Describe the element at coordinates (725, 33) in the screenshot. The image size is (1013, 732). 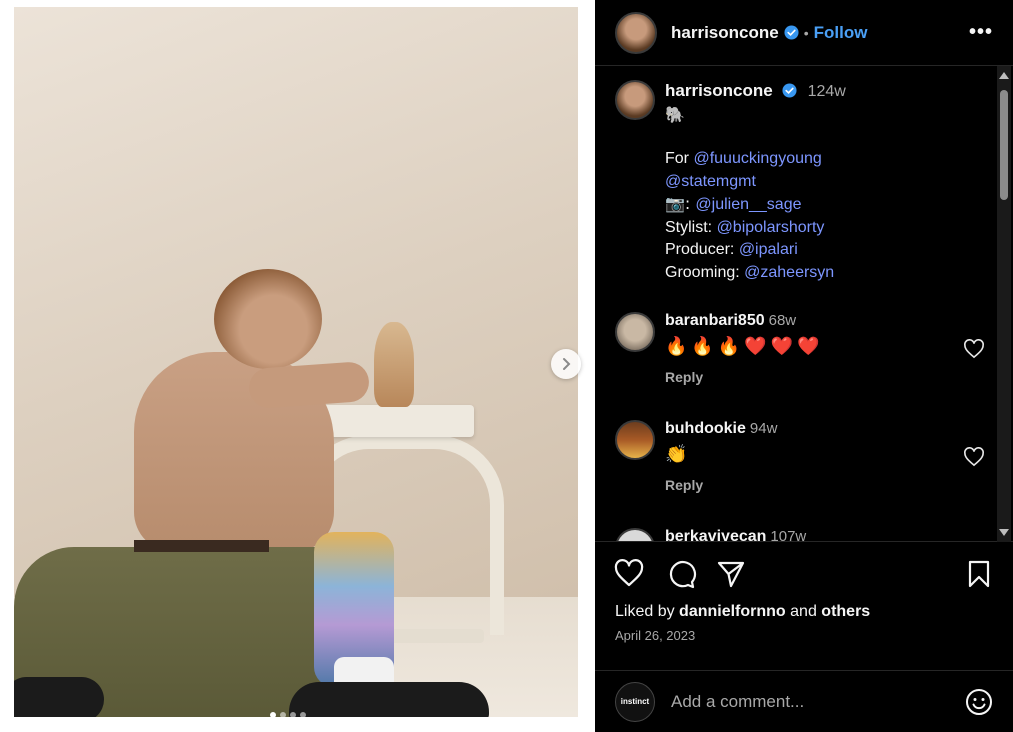
I see `author-username: harrisoncone` at that location.